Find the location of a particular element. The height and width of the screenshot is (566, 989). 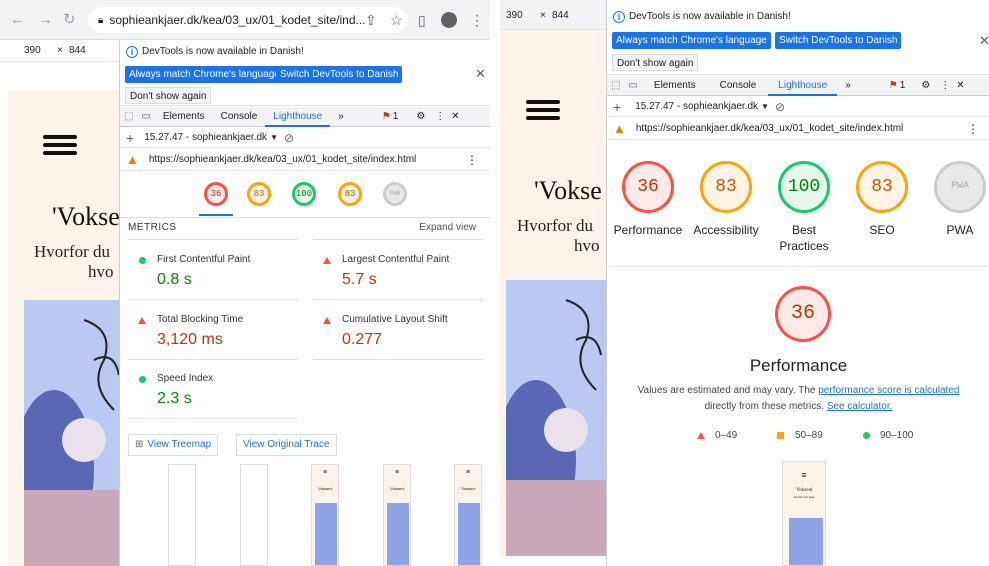

gauge-performance-small: 36 is located at coordinates (216, 194).